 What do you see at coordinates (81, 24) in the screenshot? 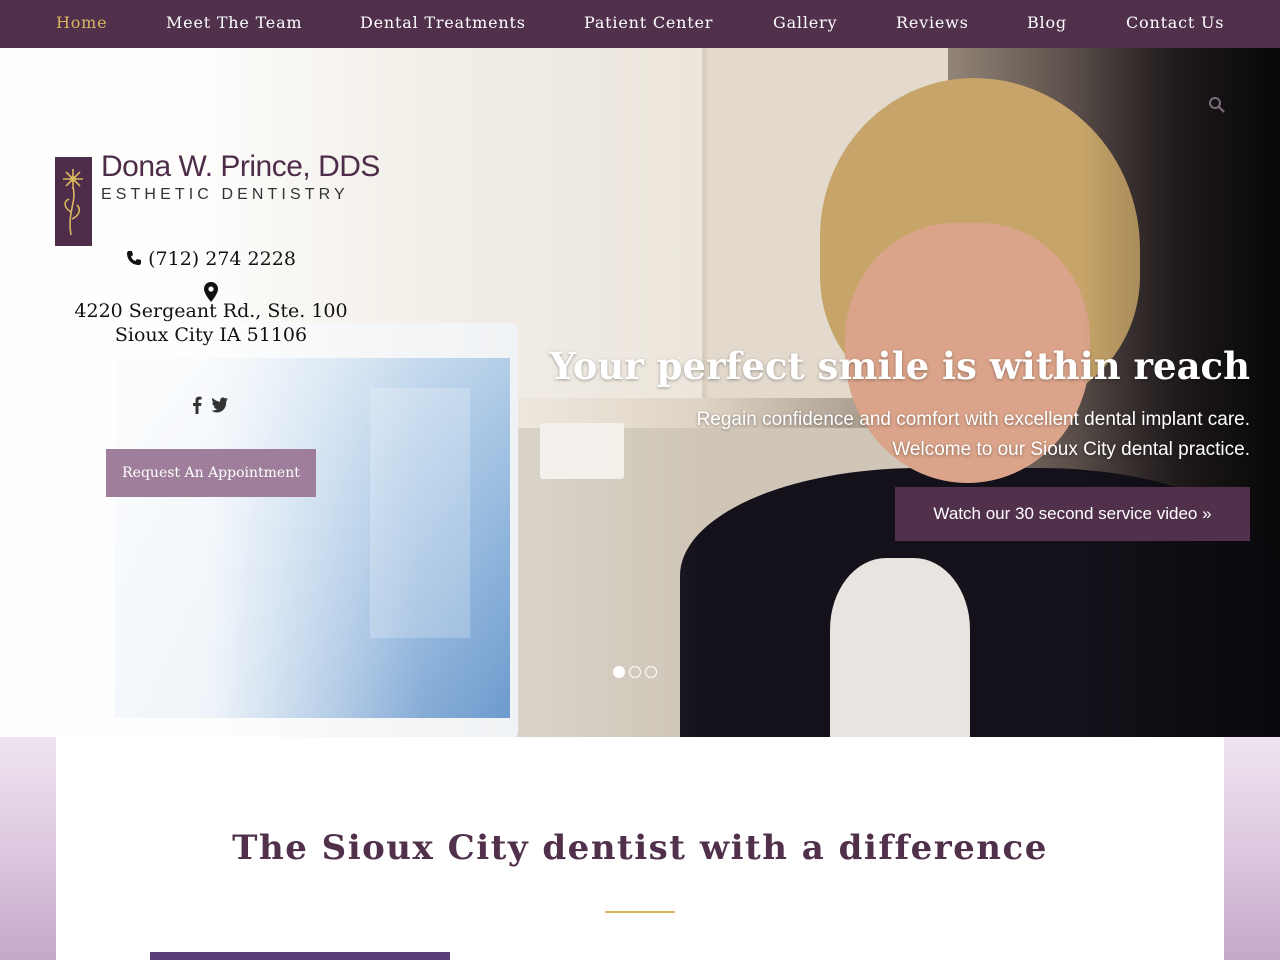
I see `nav-item-home: Home` at bounding box center [81, 24].